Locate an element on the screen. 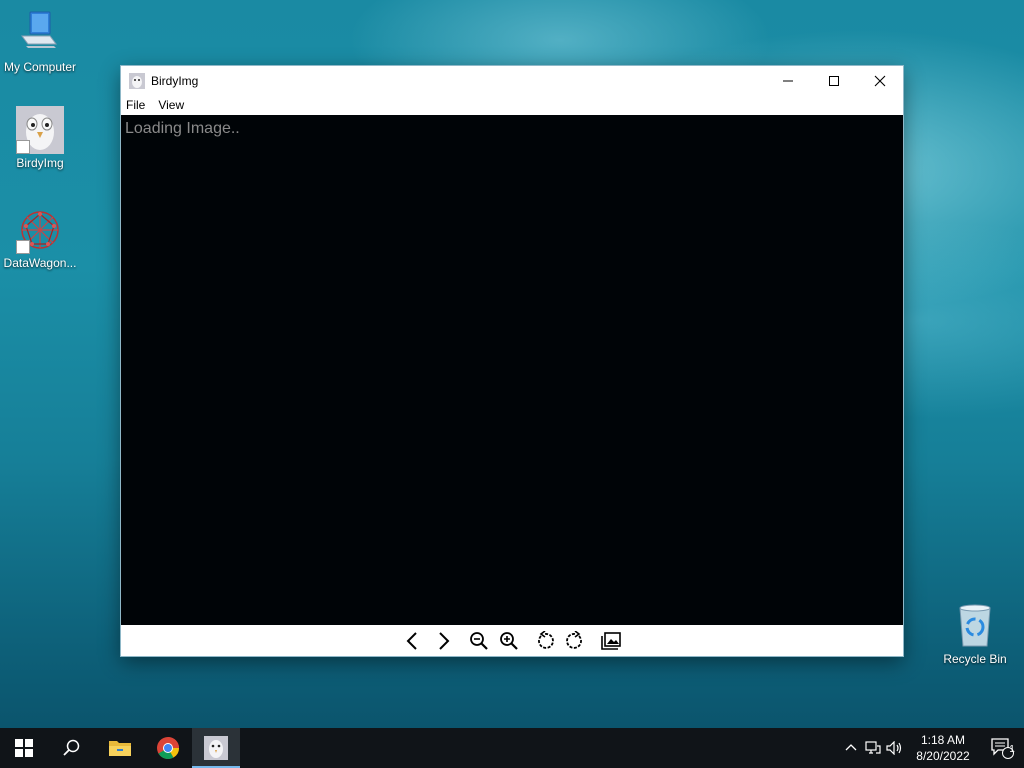 The height and width of the screenshot is (768, 1024). folder-icon is located at coordinates (120, 748).